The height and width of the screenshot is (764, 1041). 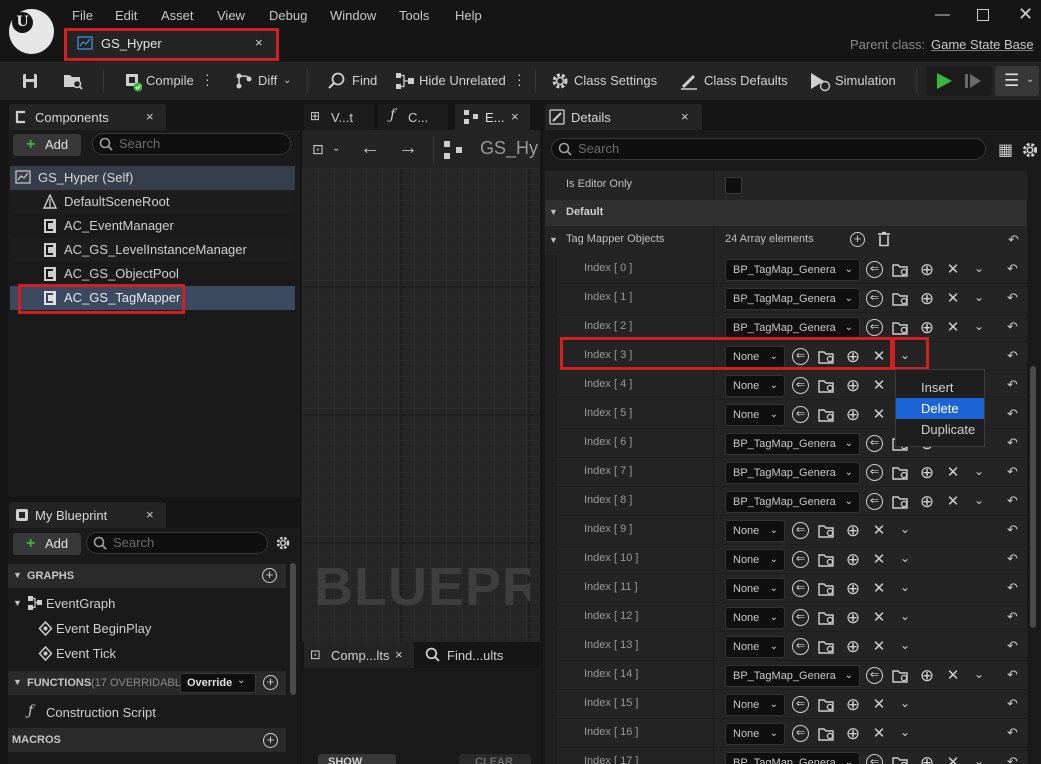 I want to click on menu-debug: Debug, so click(x=288, y=16).